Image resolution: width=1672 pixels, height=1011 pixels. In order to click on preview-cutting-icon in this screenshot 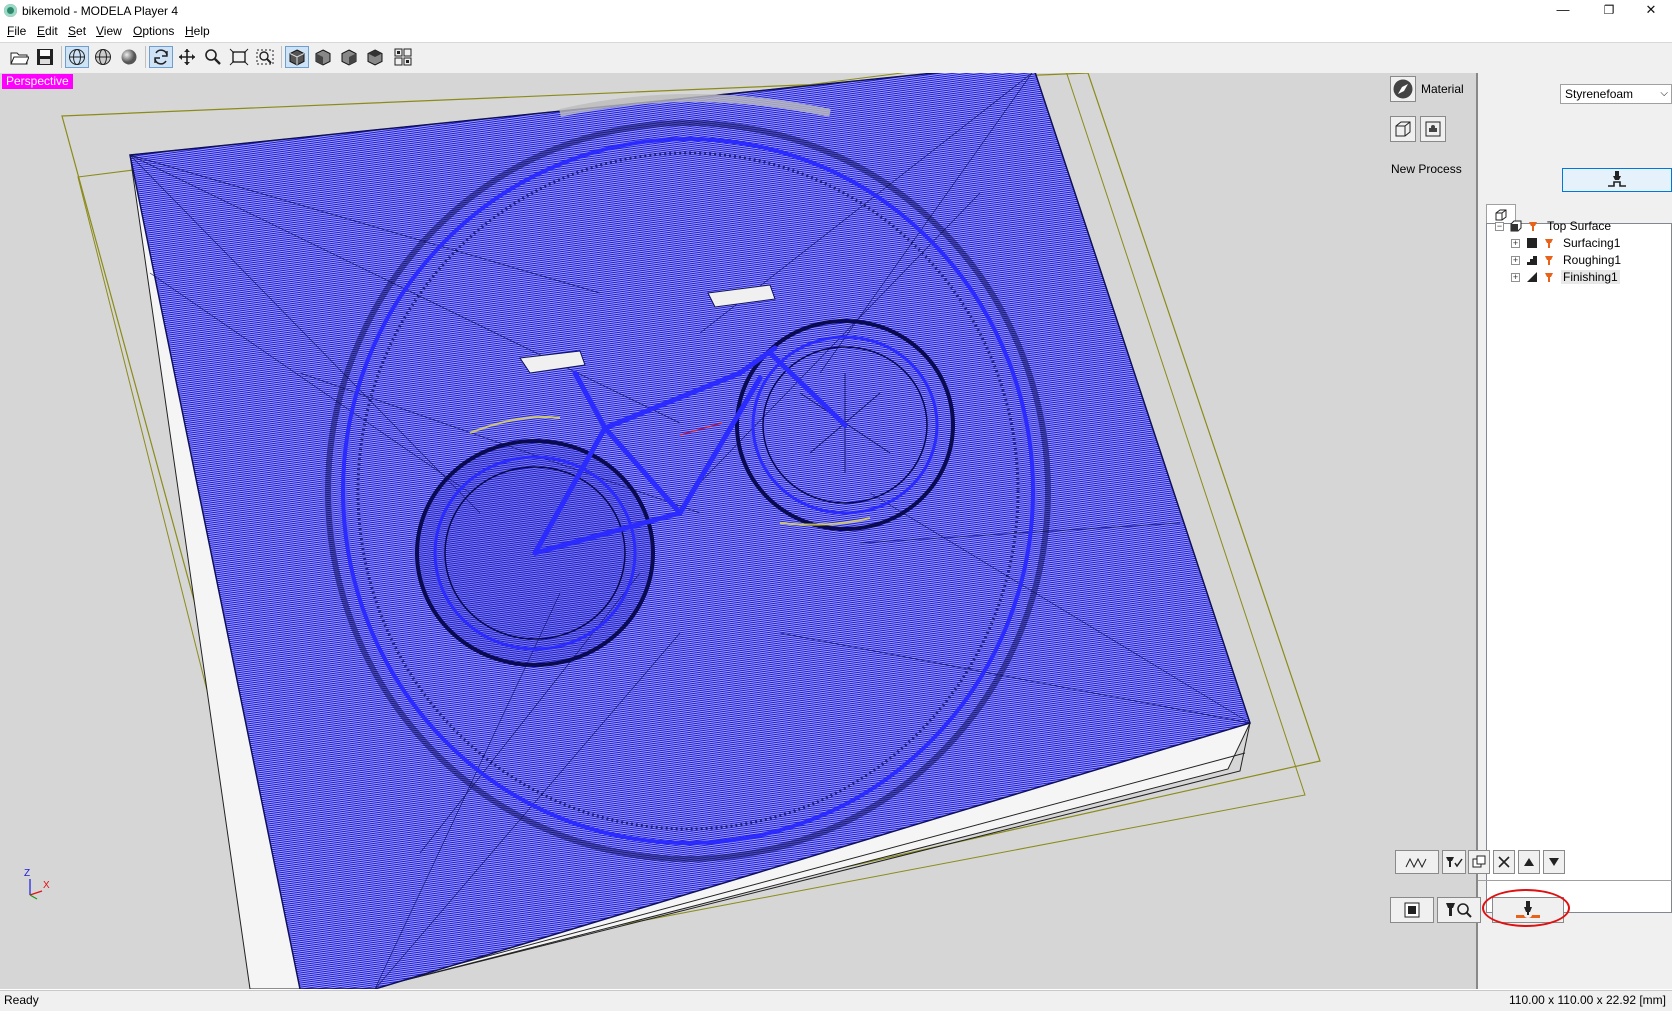, I will do `click(1459, 910)`.